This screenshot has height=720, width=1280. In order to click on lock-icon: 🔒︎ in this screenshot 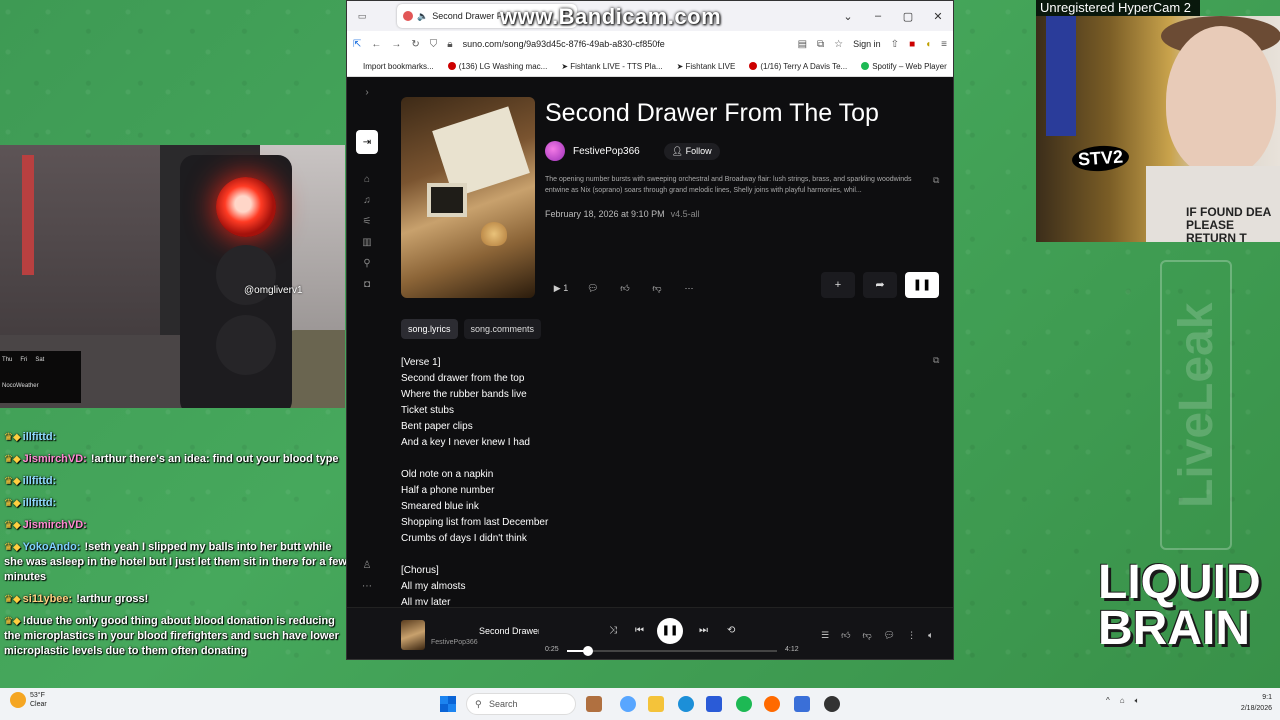, I will do `click(449, 44)`.